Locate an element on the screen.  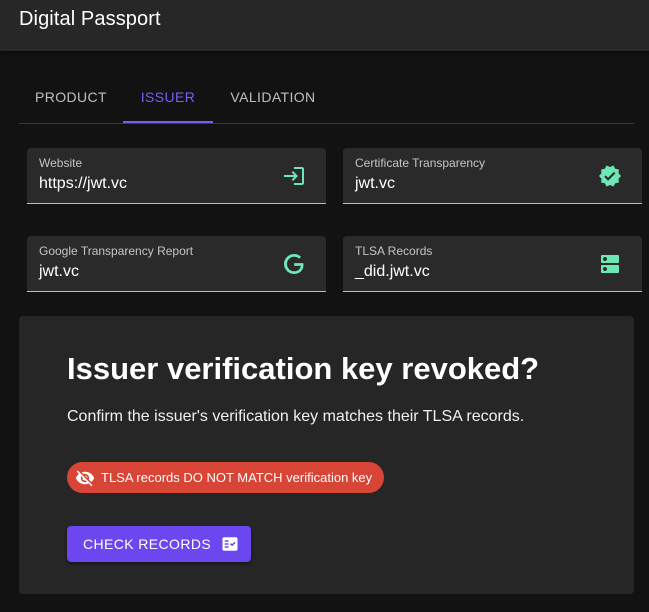
card-title: Issuer verification key revoked? is located at coordinates (303, 368).